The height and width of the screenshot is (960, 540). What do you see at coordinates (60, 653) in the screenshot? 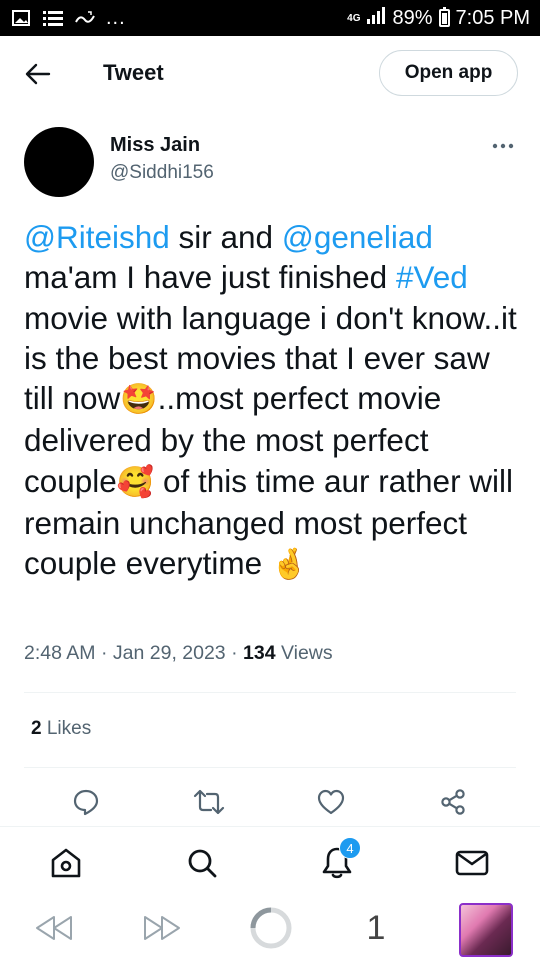
I see `tweet-time: 2:48 AM` at bounding box center [60, 653].